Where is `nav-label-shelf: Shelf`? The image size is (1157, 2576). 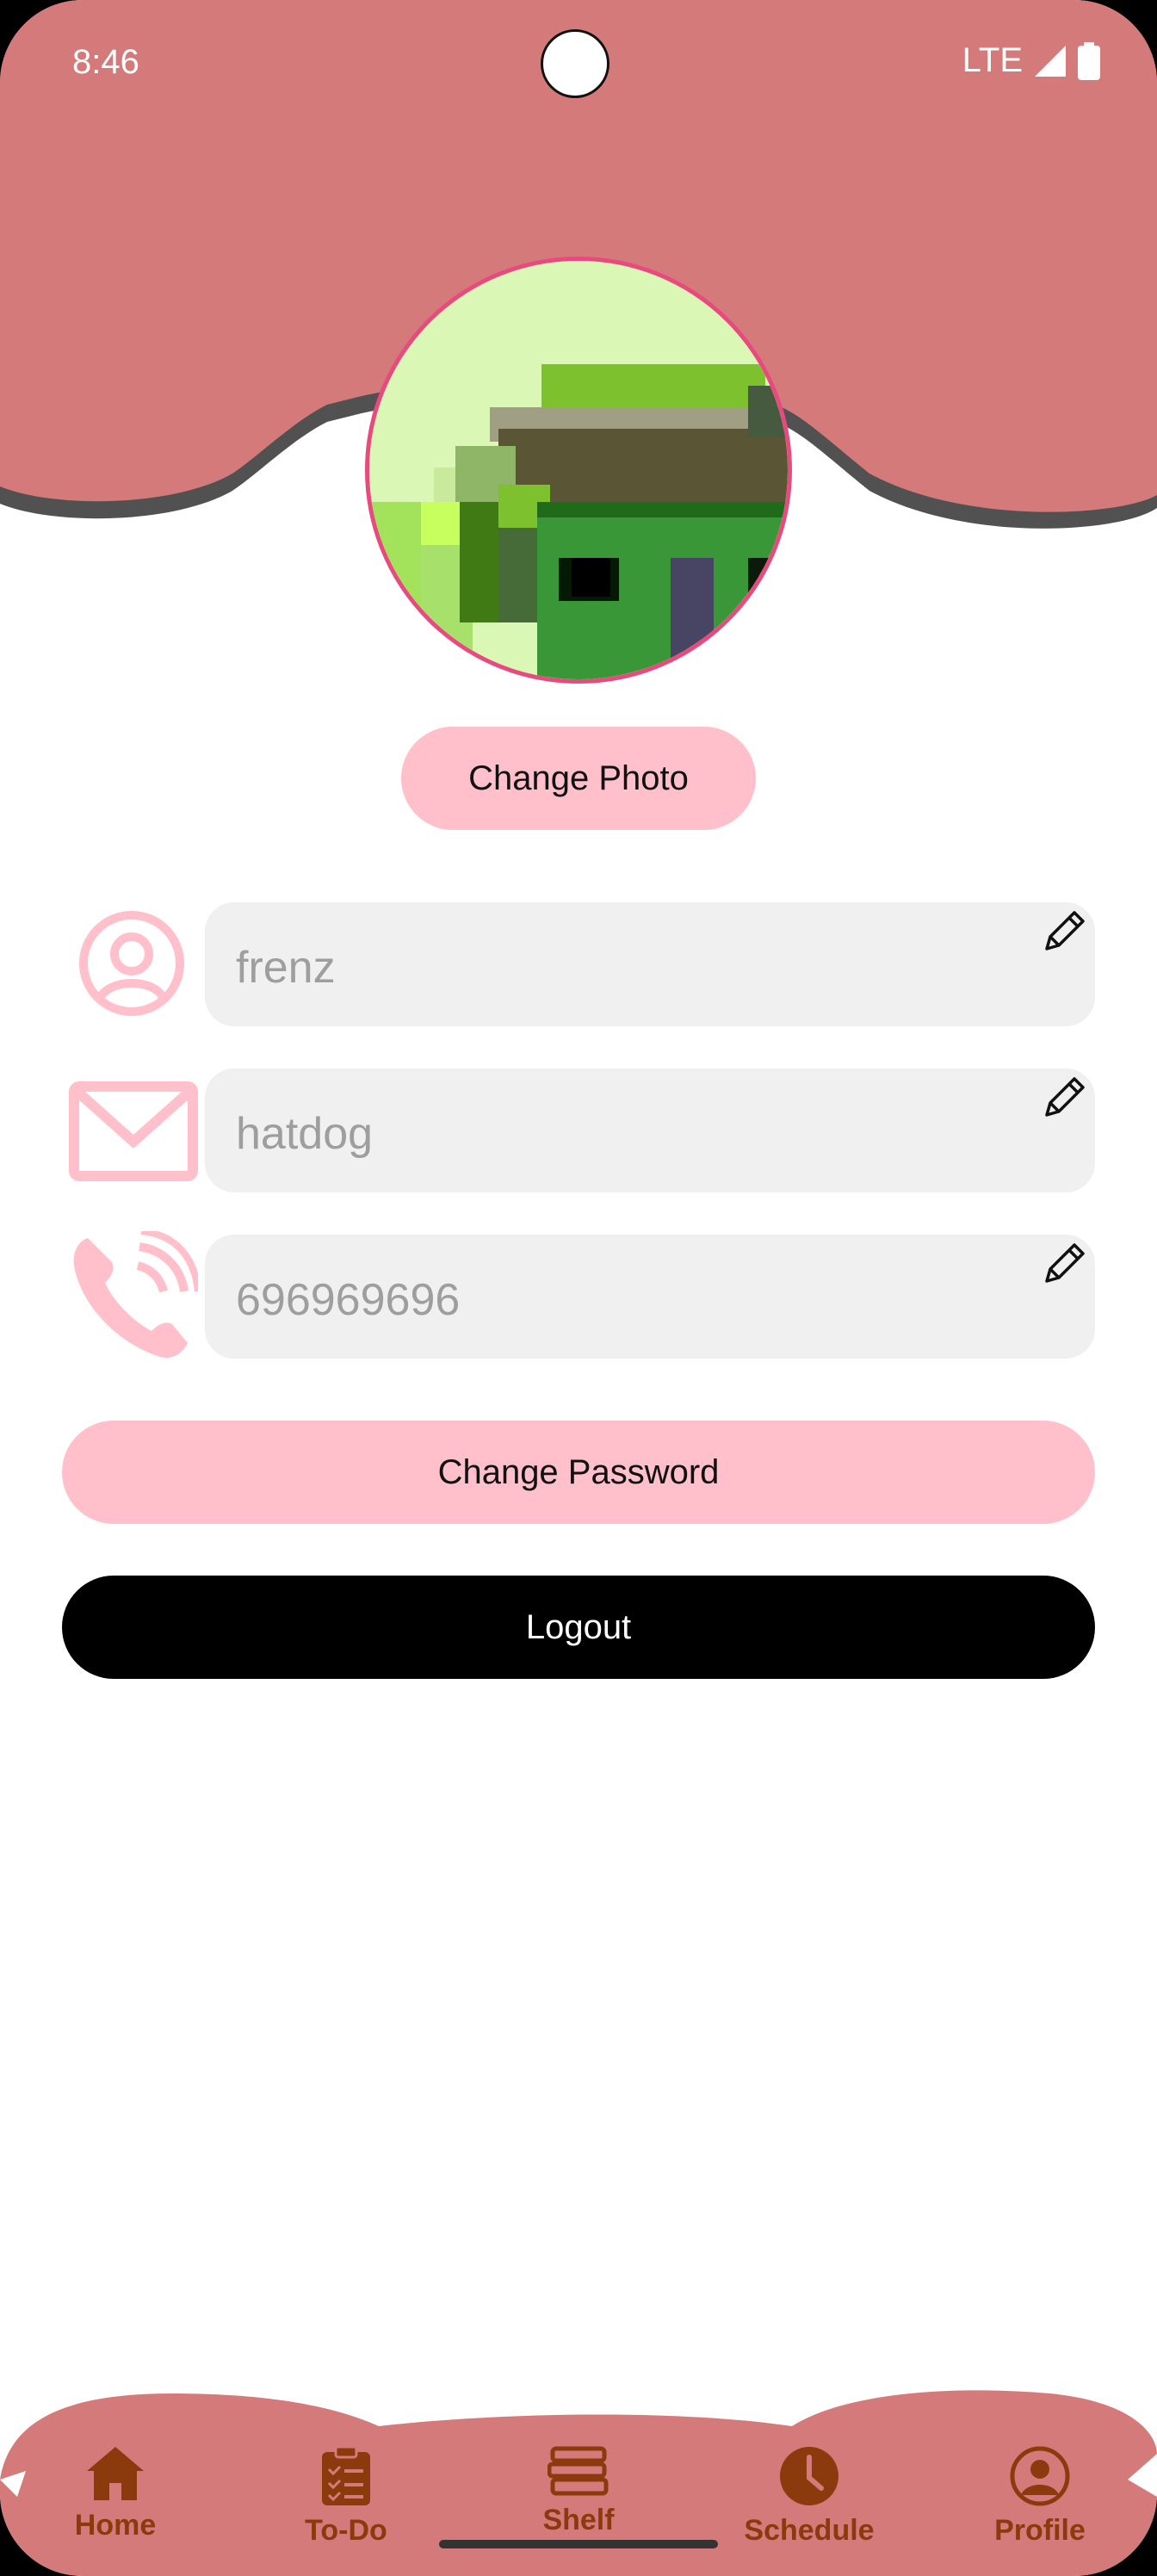
nav-label-shelf: Shelf is located at coordinates (579, 2520).